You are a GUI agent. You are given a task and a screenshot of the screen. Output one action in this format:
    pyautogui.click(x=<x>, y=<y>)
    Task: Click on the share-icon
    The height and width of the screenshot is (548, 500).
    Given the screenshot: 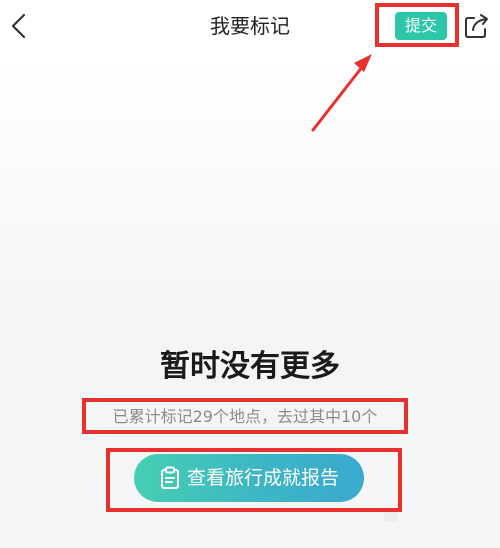 What is the action you would take?
    pyautogui.click(x=476, y=26)
    